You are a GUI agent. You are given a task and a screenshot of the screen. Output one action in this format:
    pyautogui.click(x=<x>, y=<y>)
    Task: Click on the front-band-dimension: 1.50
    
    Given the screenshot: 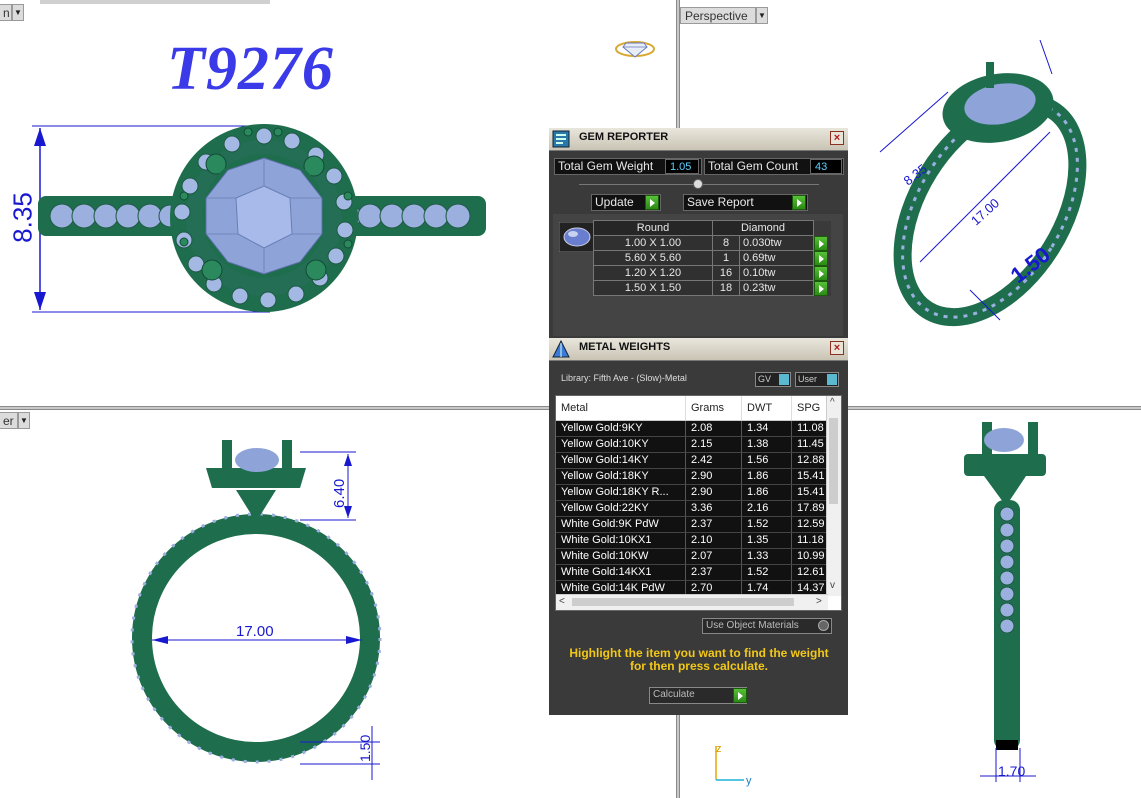 What is the action you would take?
    pyautogui.click(x=365, y=748)
    